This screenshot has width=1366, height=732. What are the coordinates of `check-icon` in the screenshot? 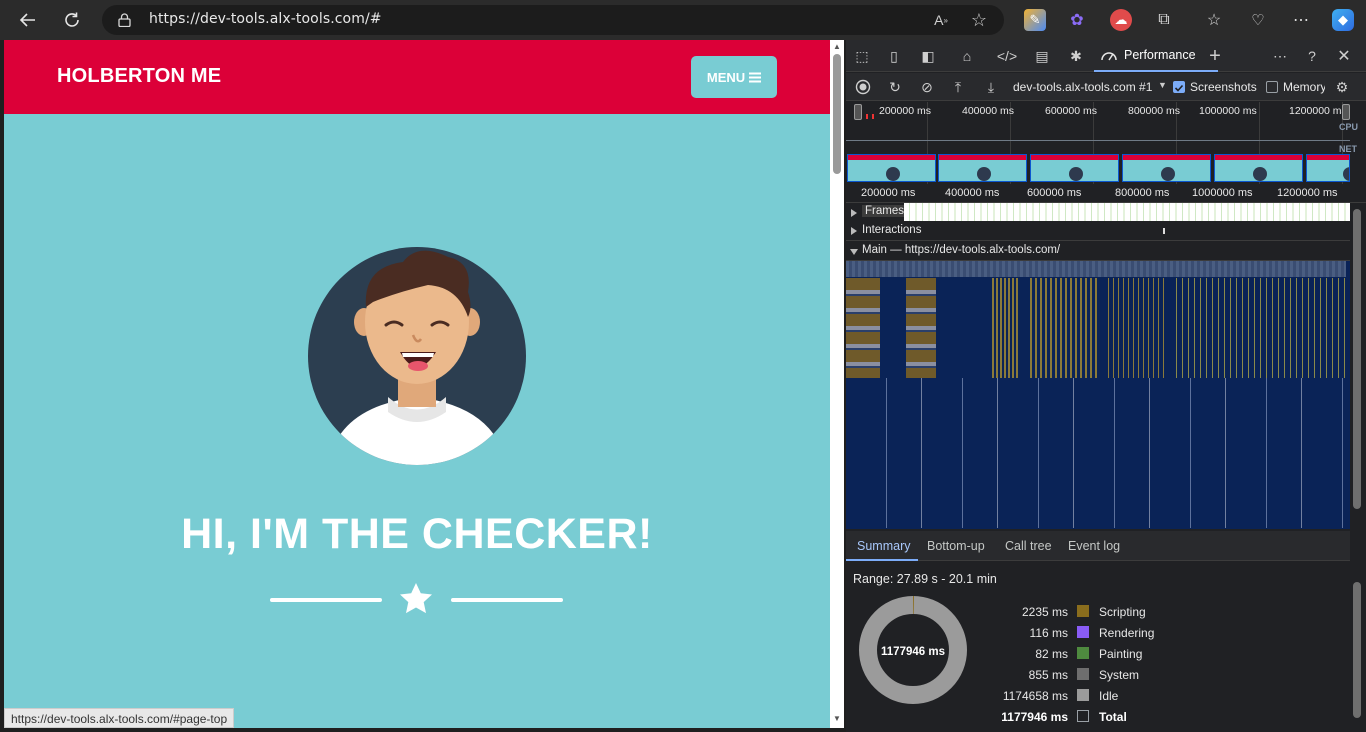 It's located at (1179, 88).